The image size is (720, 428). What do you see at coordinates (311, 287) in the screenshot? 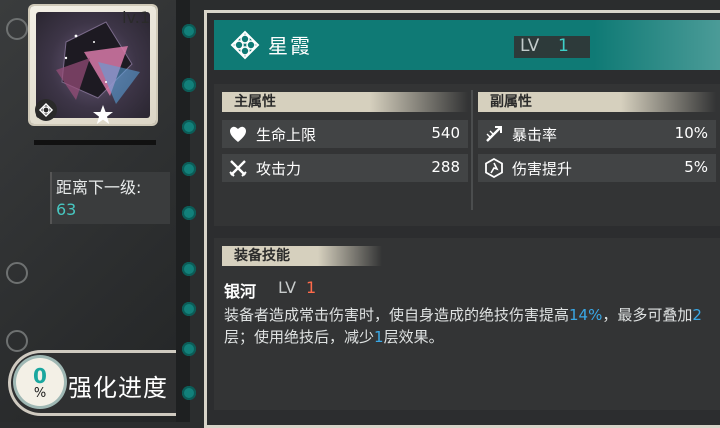
I see `skill-level-value: 1` at bounding box center [311, 287].